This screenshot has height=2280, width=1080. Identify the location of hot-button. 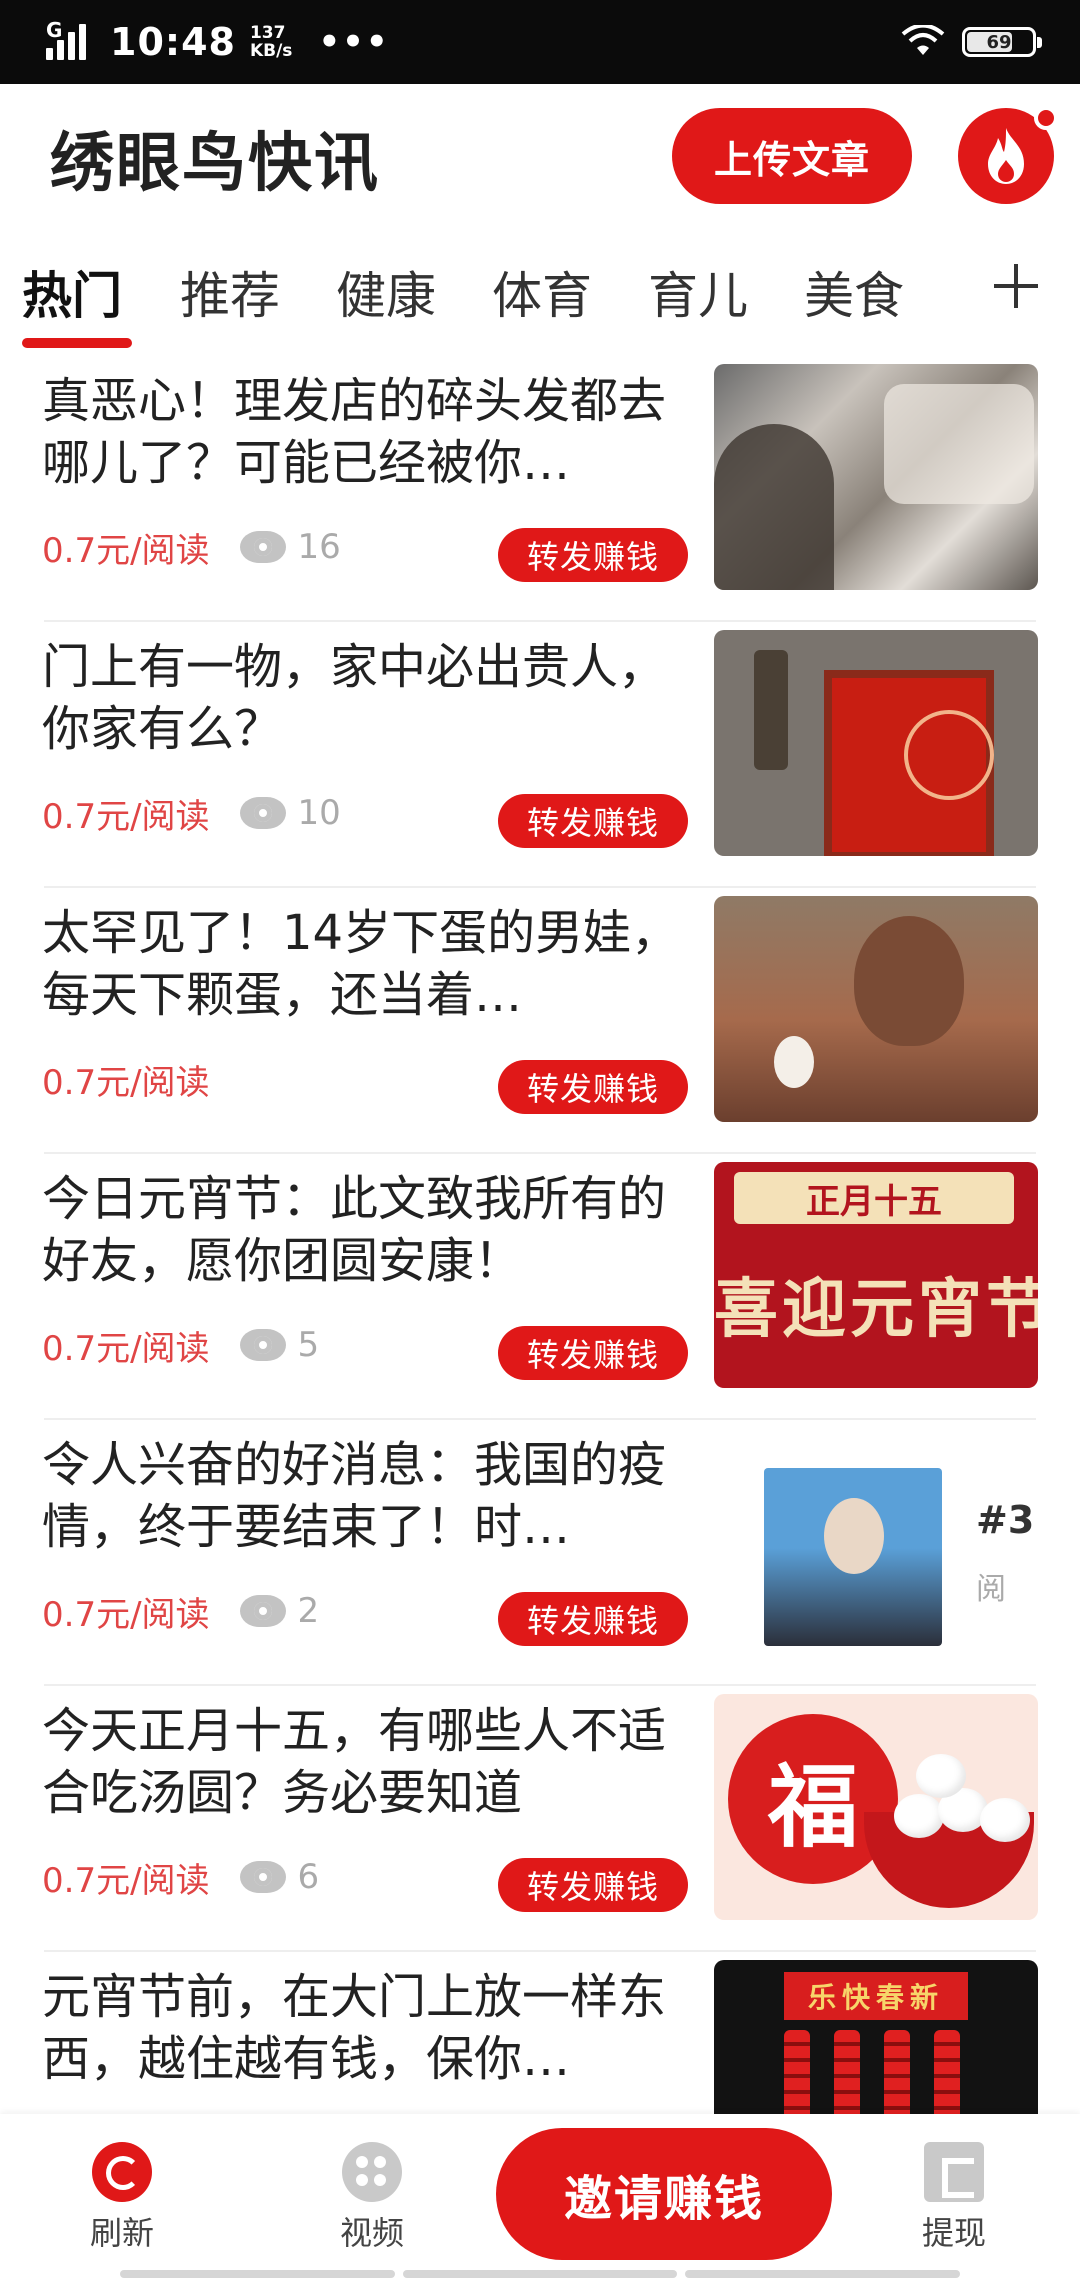
(1008, 155).